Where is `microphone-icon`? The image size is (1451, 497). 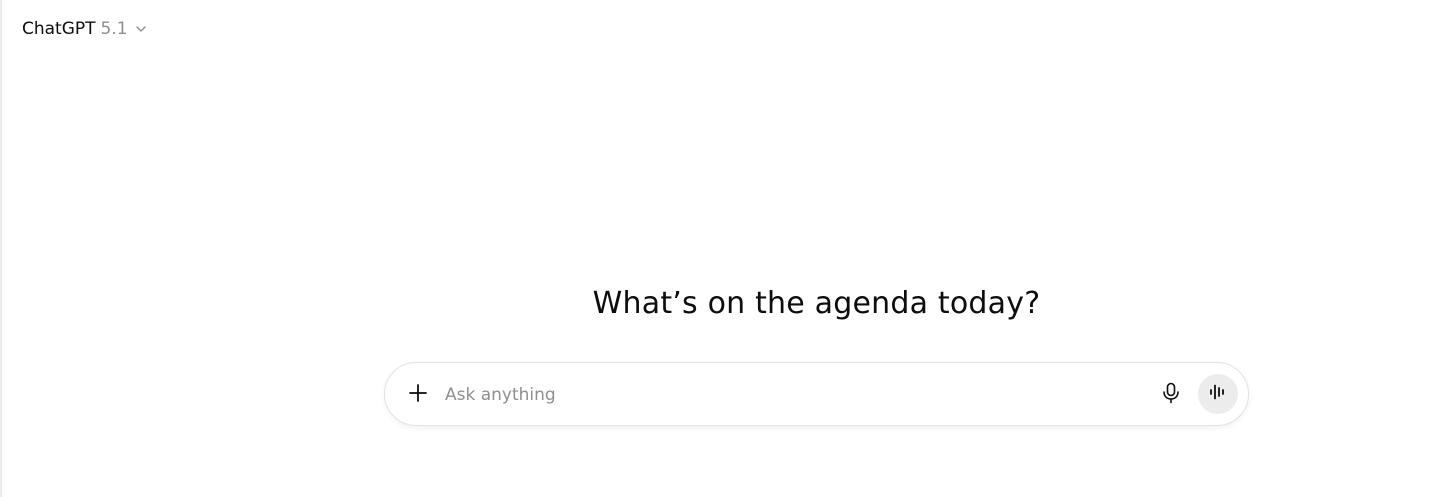 microphone-icon is located at coordinates (1171, 395).